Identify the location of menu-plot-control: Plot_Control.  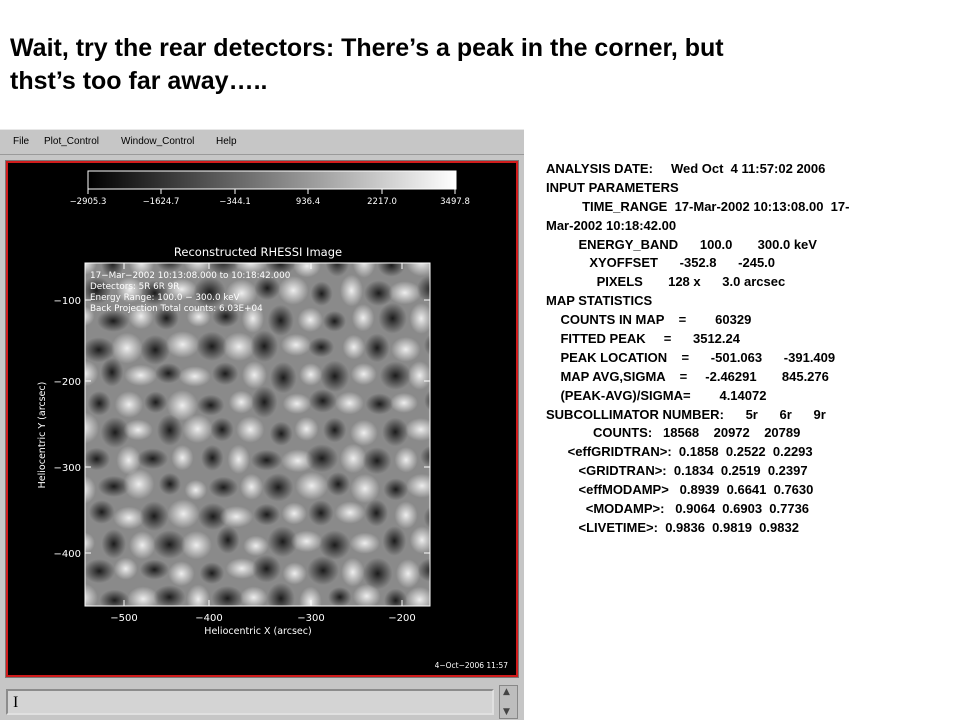
(71, 141).